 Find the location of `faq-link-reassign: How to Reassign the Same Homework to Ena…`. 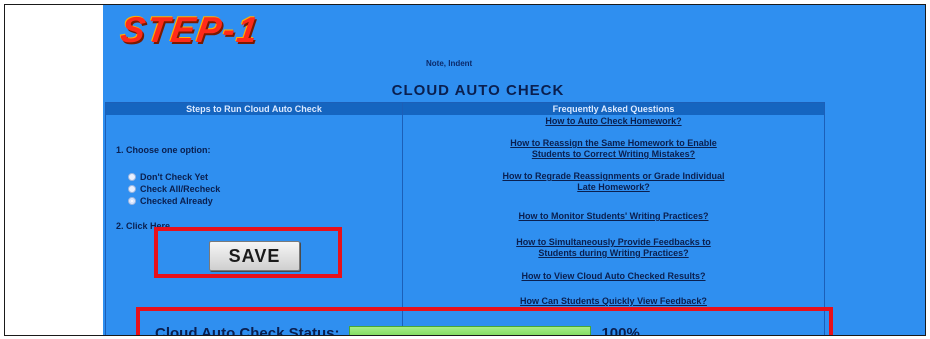

faq-link-reassign: How to Reassign the Same Homework to Ena… is located at coordinates (613, 143).